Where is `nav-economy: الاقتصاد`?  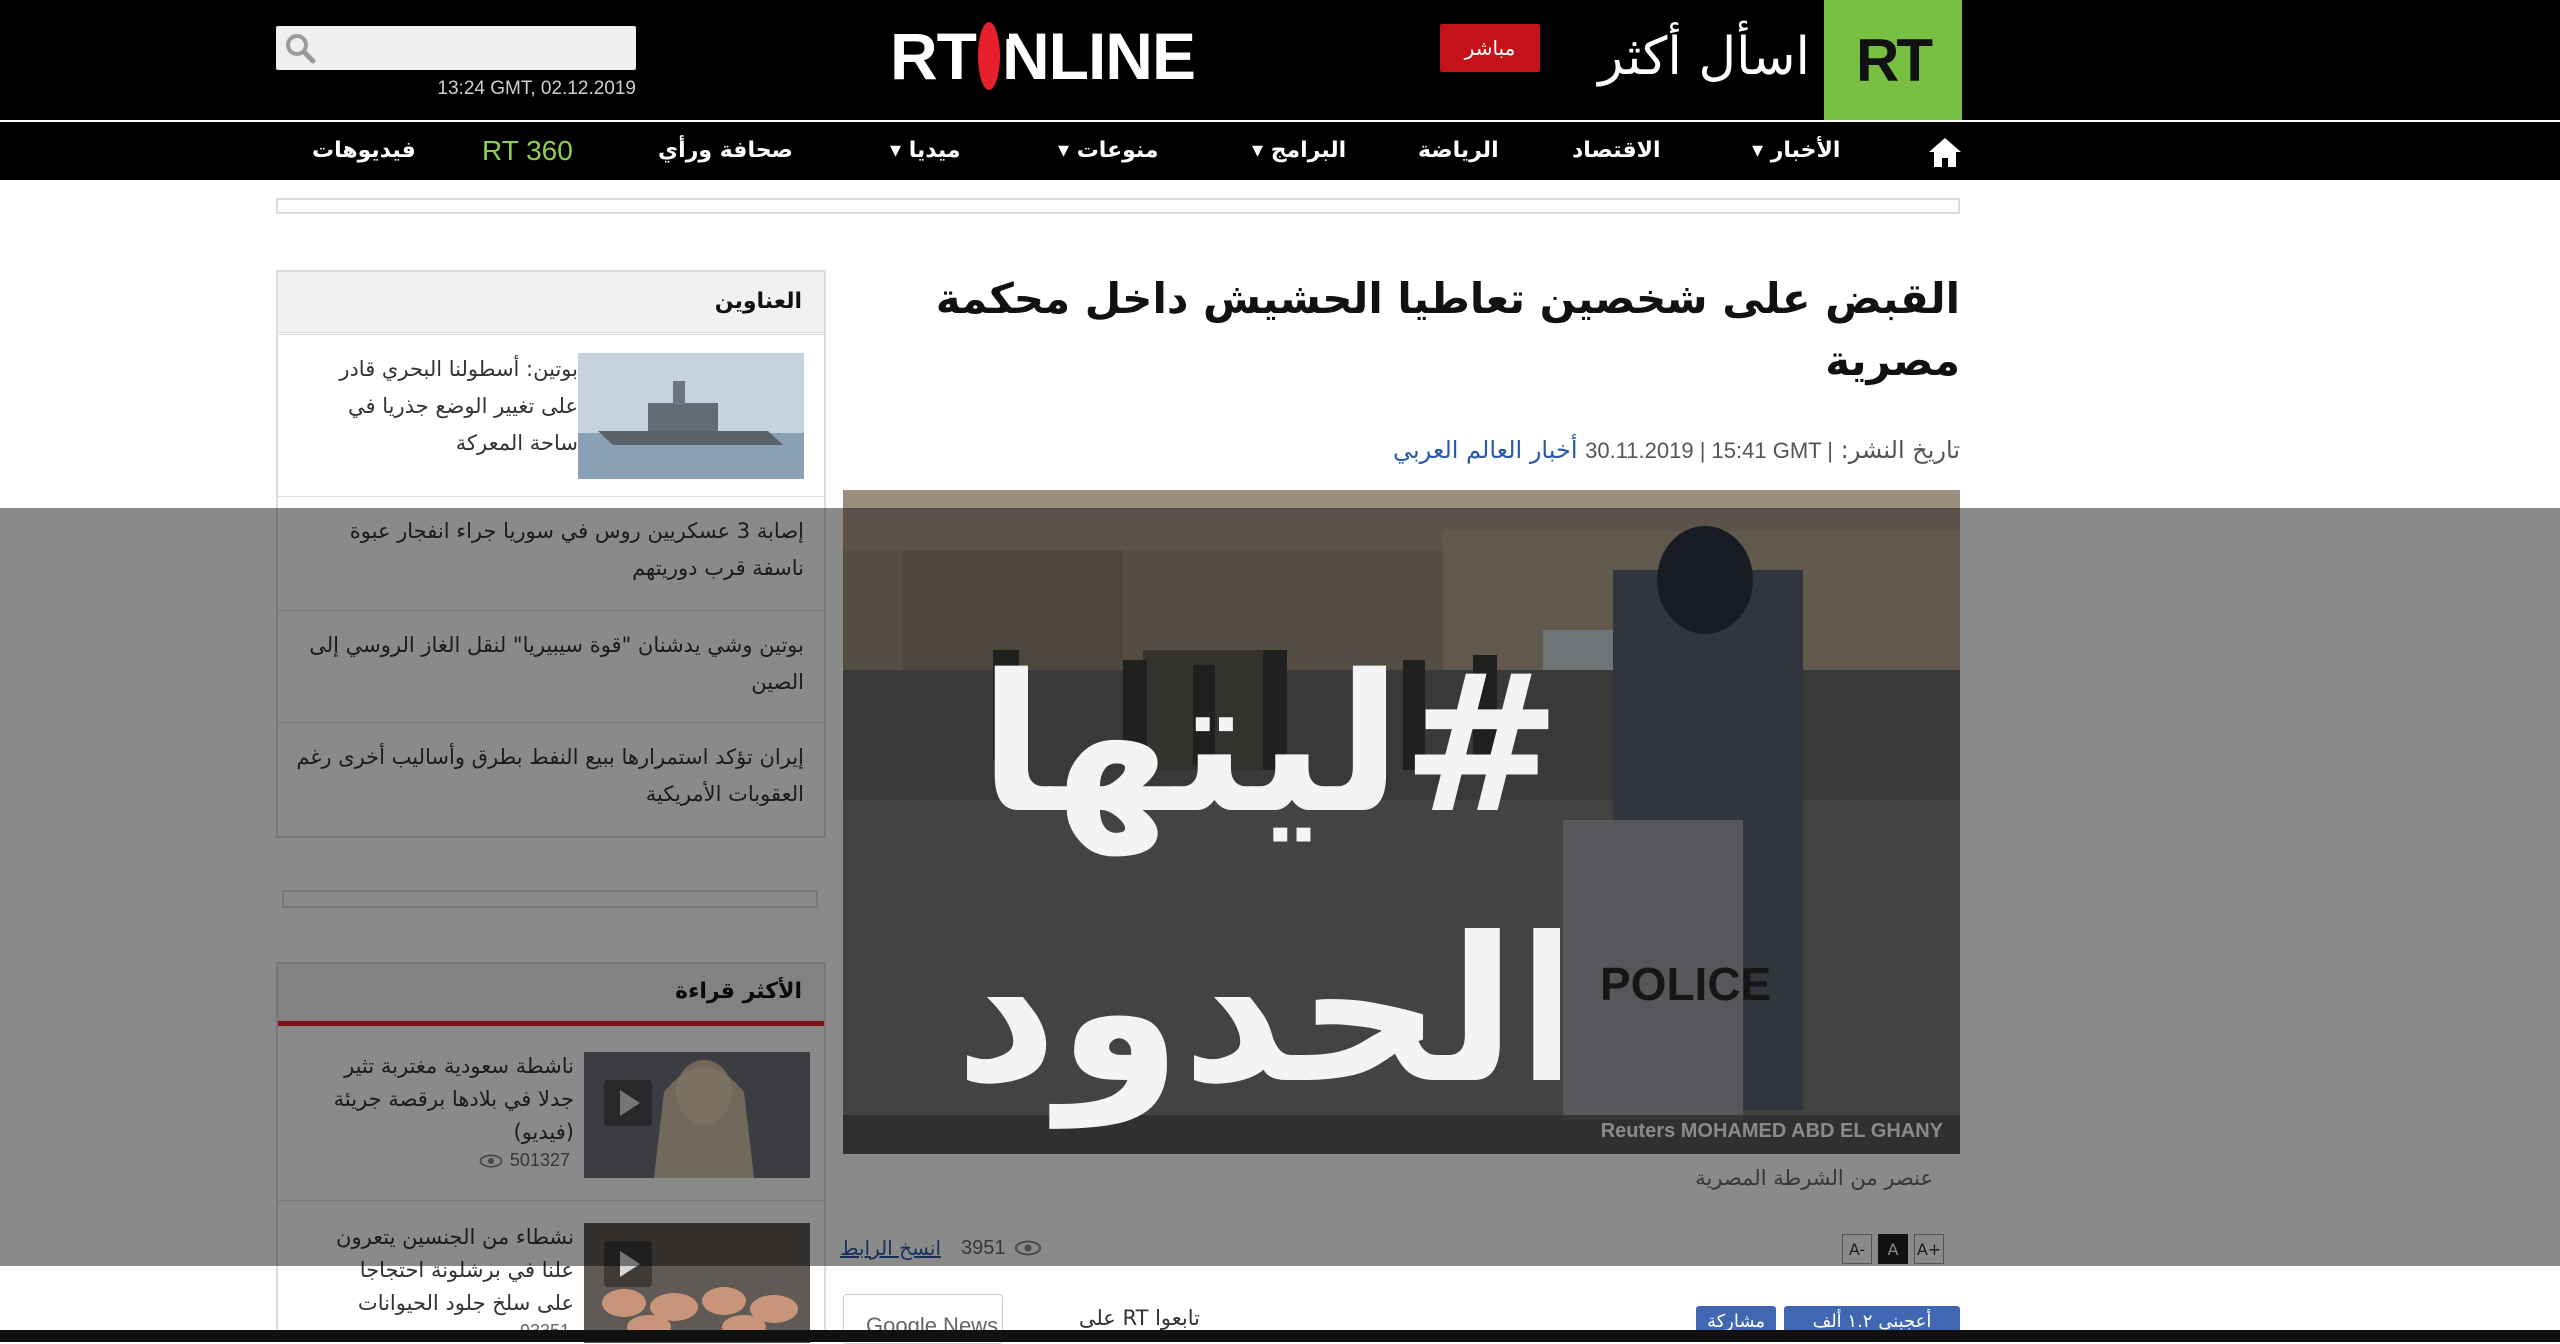
nav-economy: الاقتصاد is located at coordinates (1616, 151).